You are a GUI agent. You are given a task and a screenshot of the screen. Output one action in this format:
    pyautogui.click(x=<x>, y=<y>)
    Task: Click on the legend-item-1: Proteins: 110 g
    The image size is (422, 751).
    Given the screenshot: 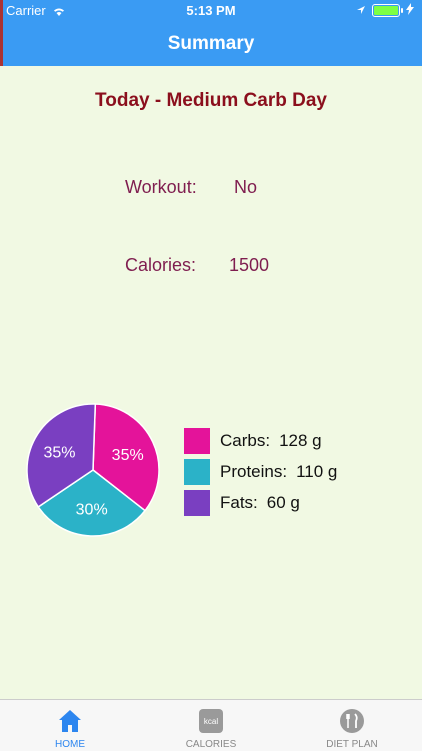 What is the action you would take?
    pyautogui.click(x=260, y=471)
    